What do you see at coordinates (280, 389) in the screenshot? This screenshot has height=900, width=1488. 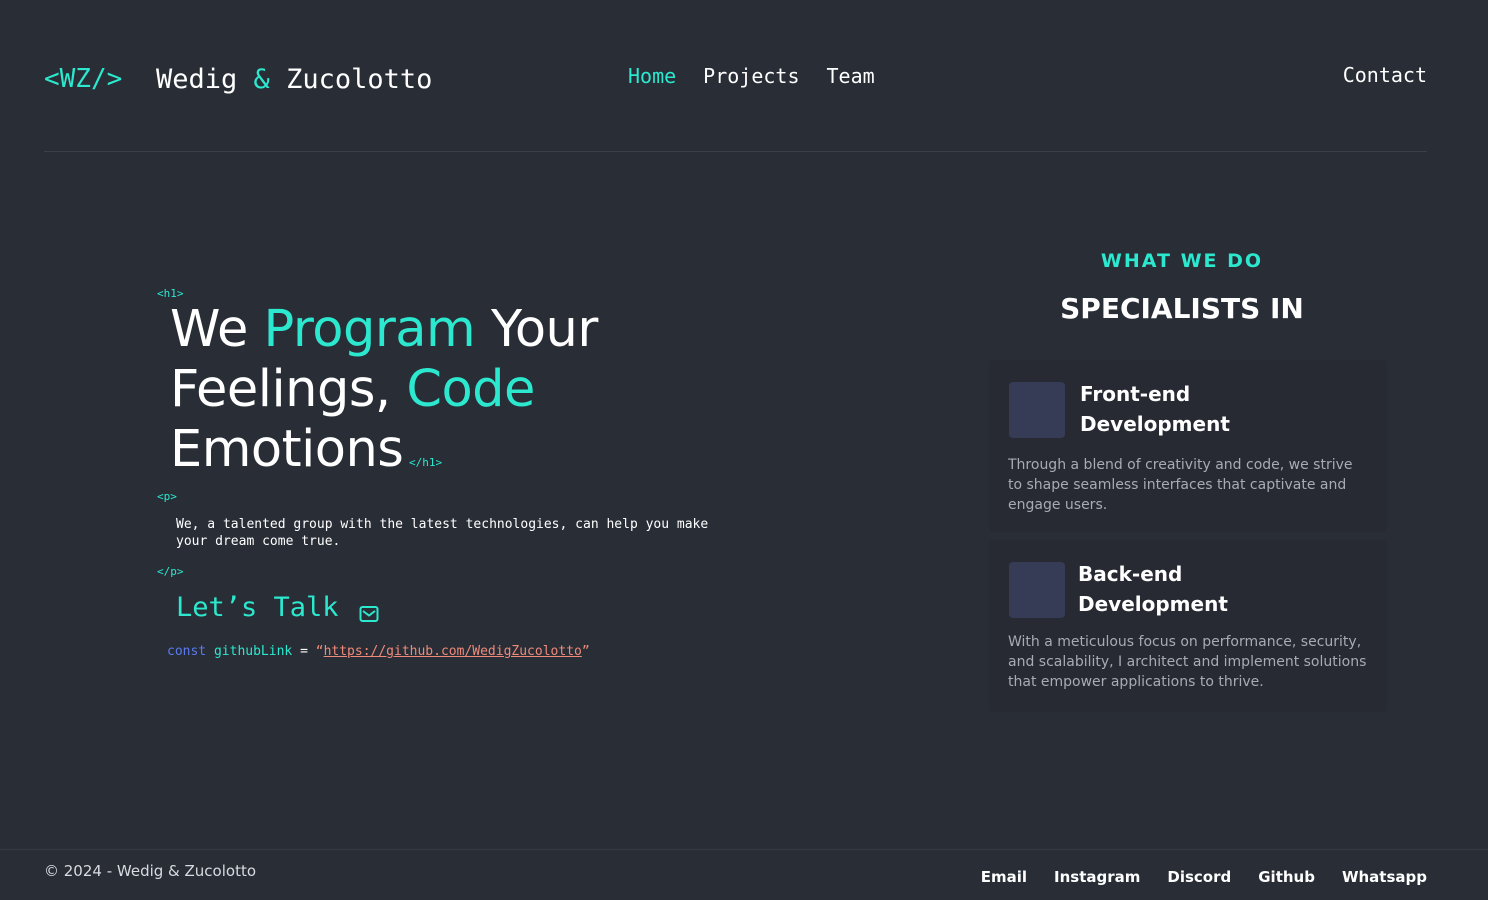 I see `hero-word: Feelings,` at bounding box center [280, 389].